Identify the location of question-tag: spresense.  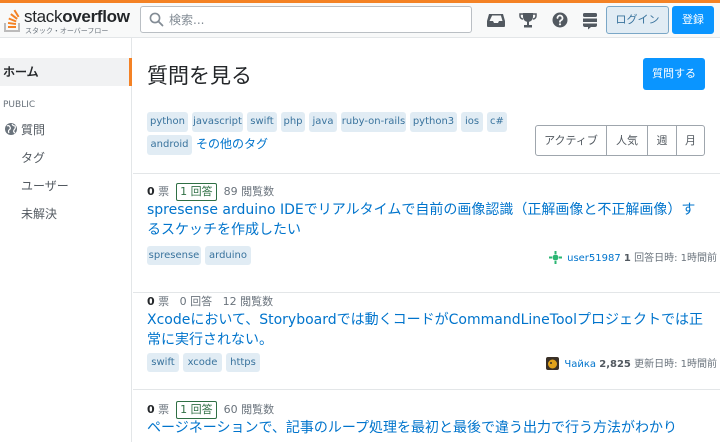
(174, 255).